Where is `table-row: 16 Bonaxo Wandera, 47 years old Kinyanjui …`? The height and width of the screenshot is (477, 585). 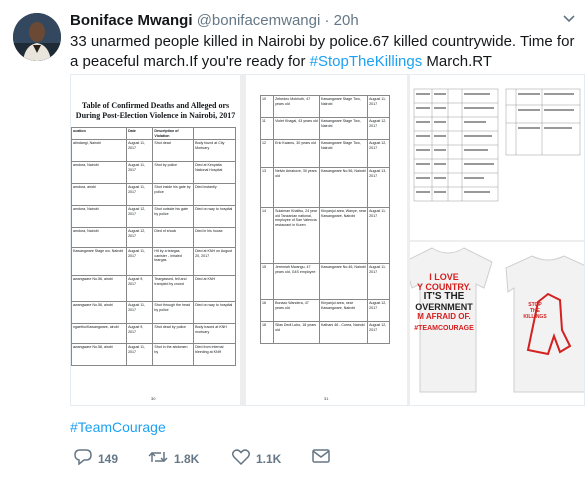 table-row: 16 Bonaxo Wandera, 47 years old Kinyanjui … is located at coordinates (324, 310).